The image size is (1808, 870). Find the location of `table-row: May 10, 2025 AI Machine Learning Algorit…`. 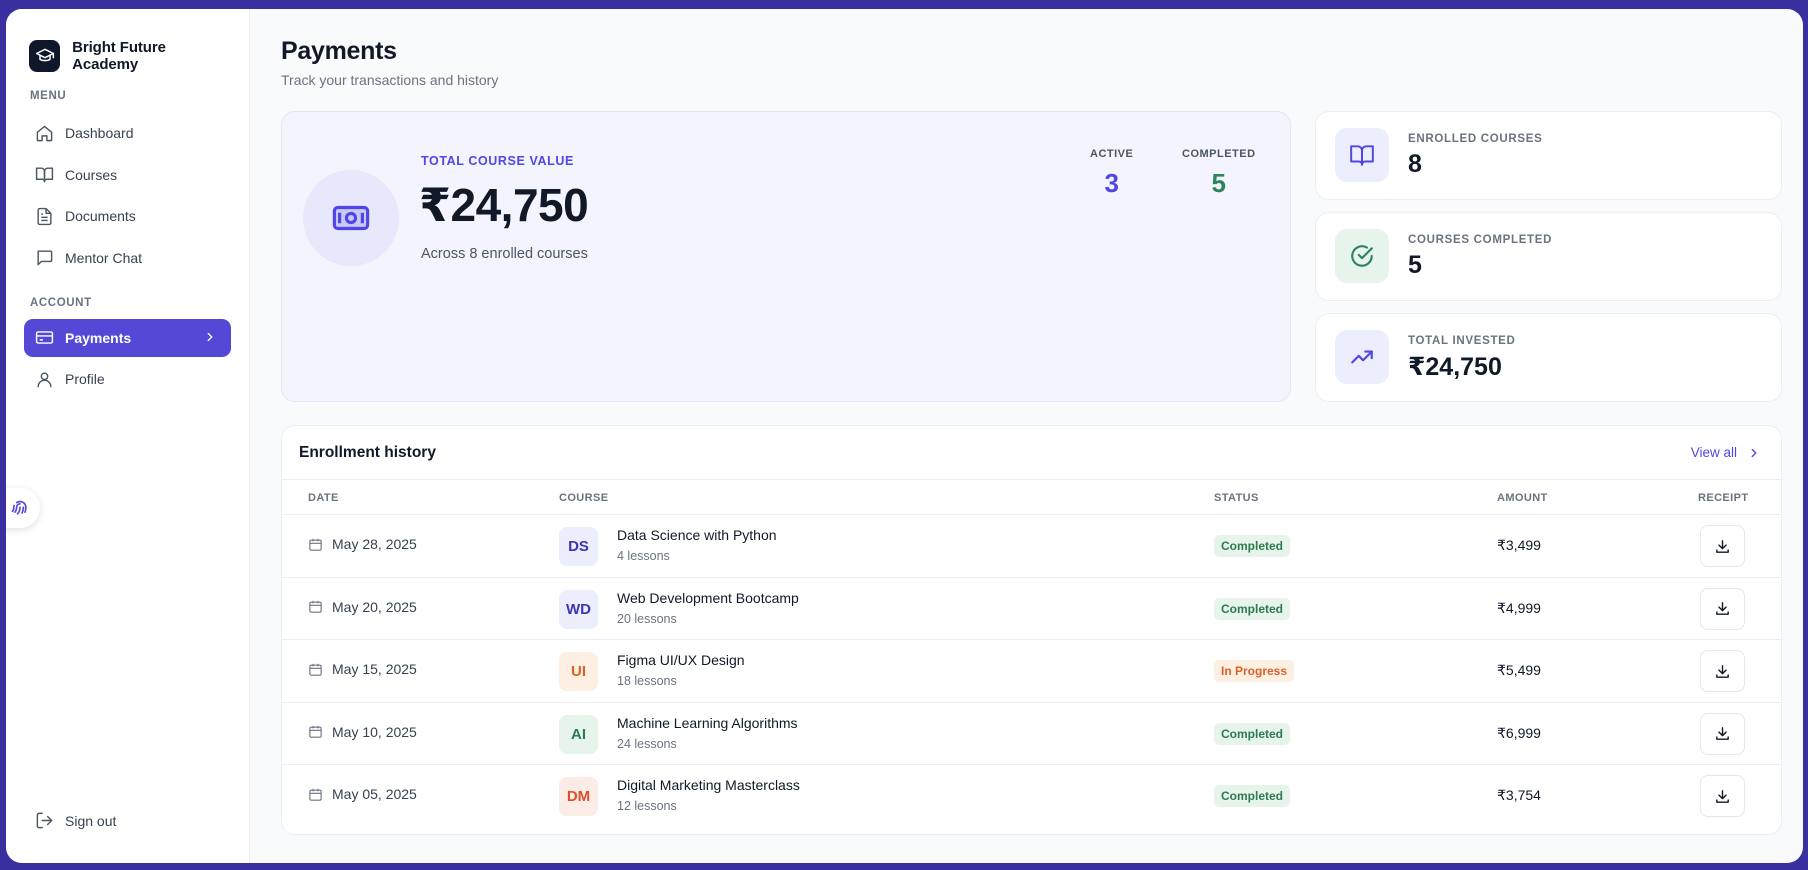

table-row: May 10, 2025 AI Machine Learning Algorit… is located at coordinates (1031, 734).